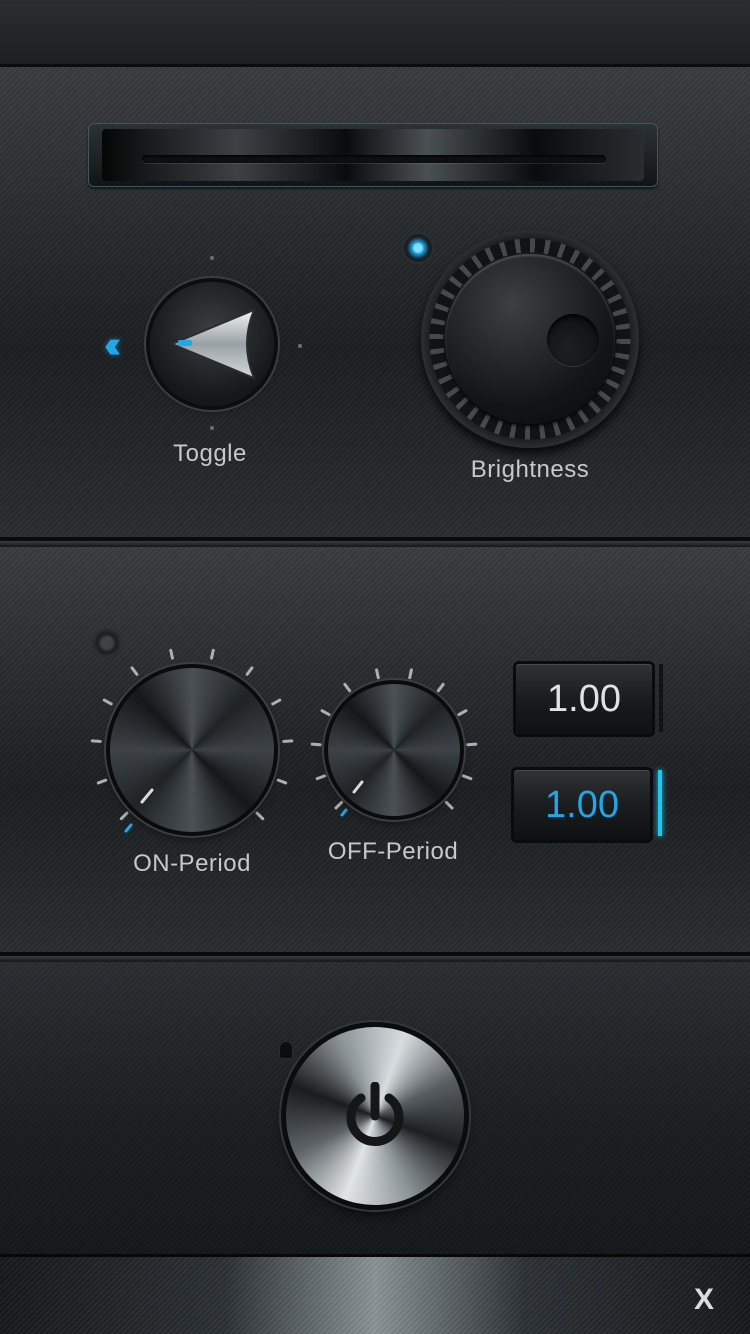 This screenshot has width=750, height=1334. What do you see at coordinates (113, 345) in the screenshot?
I see `double-chevron-left-icon: ‹‹` at bounding box center [113, 345].